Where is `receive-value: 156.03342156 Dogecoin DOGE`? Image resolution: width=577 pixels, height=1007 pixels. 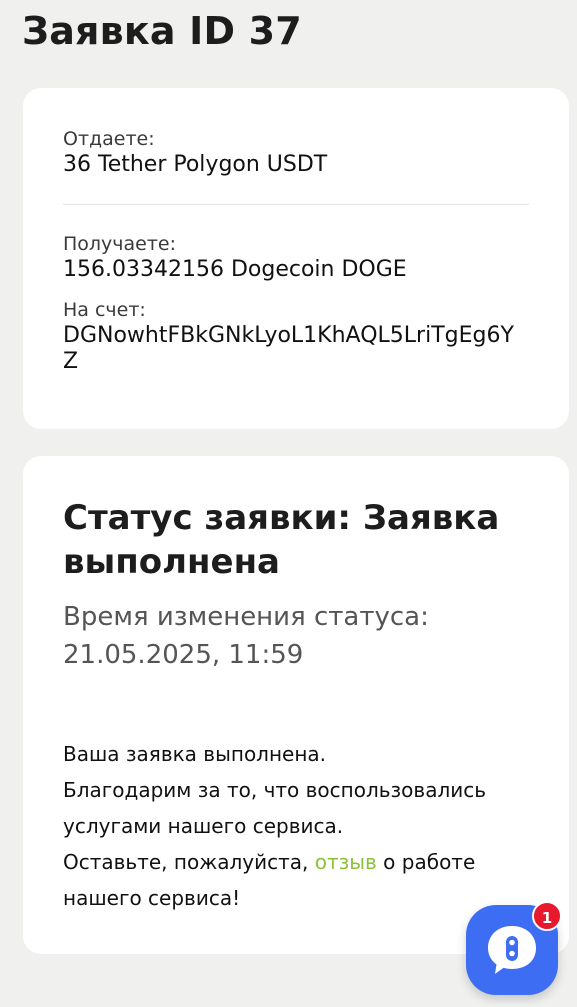 receive-value: 156.03342156 Dogecoin DOGE is located at coordinates (235, 269).